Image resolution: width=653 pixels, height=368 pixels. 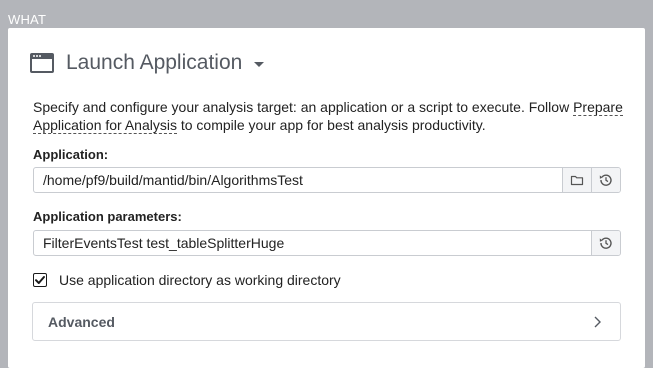 I want to click on parameters-field, so click(x=327, y=243).